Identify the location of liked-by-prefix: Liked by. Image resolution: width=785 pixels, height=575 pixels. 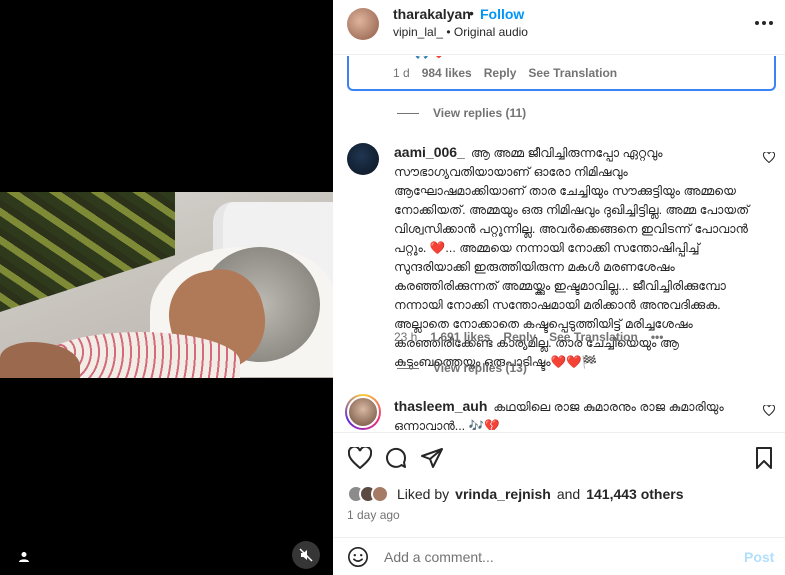
(423, 494).